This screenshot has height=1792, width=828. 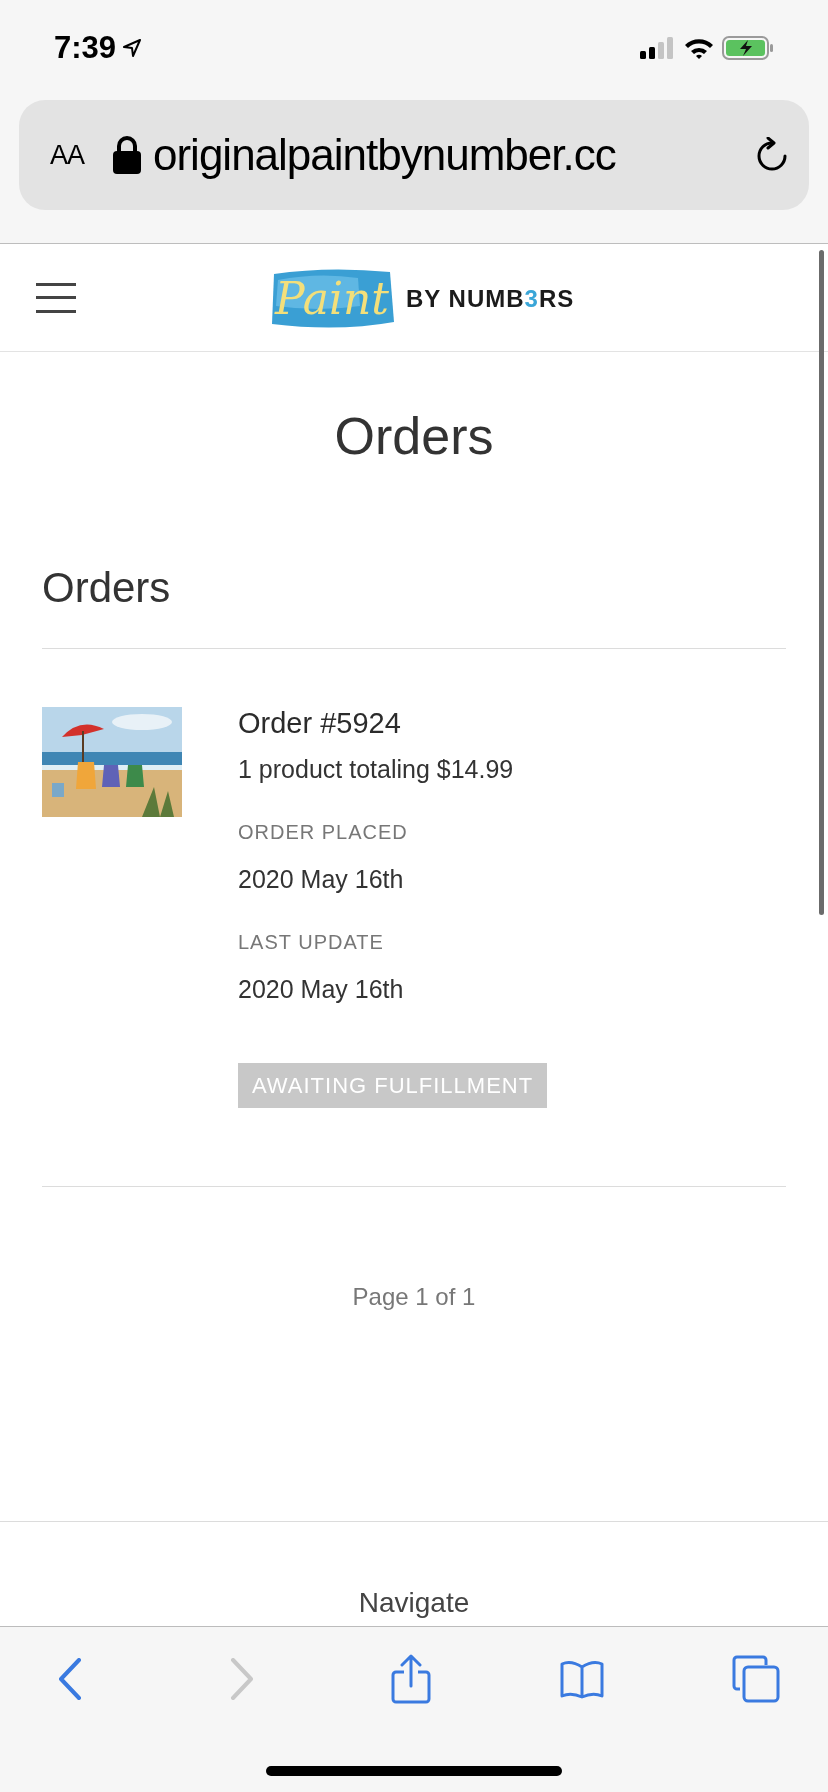 What do you see at coordinates (772, 155) in the screenshot?
I see `reload-icon` at bounding box center [772, 155].